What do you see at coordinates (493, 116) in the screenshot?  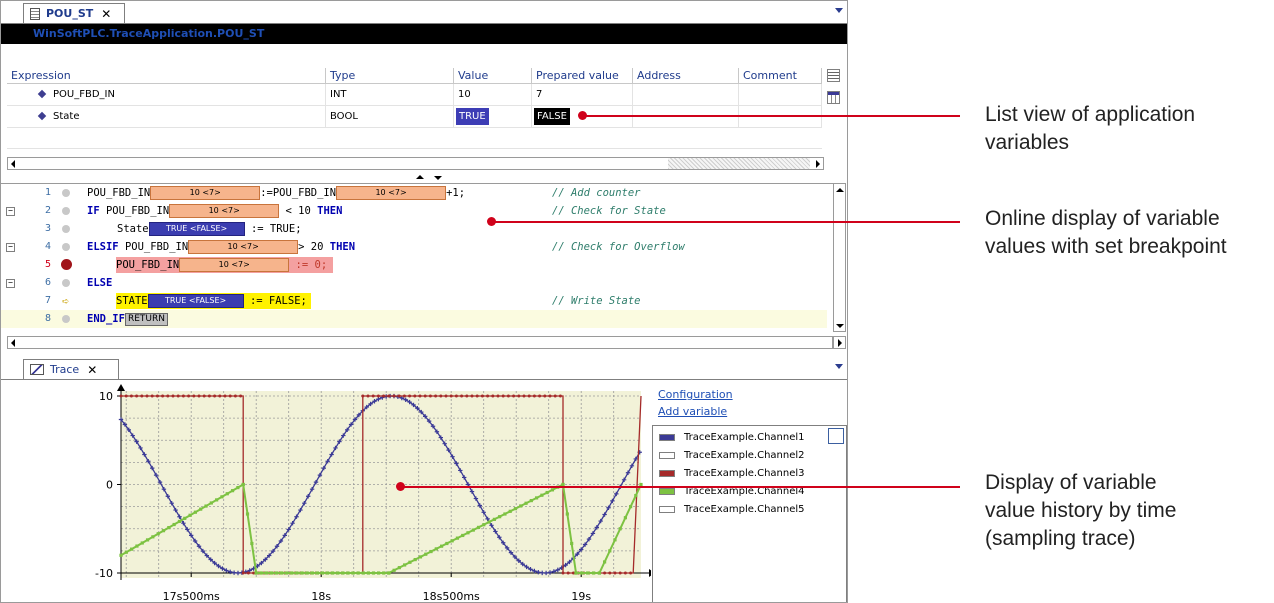 I see `value-cell: TRUE` at bounding box center [493, 116].